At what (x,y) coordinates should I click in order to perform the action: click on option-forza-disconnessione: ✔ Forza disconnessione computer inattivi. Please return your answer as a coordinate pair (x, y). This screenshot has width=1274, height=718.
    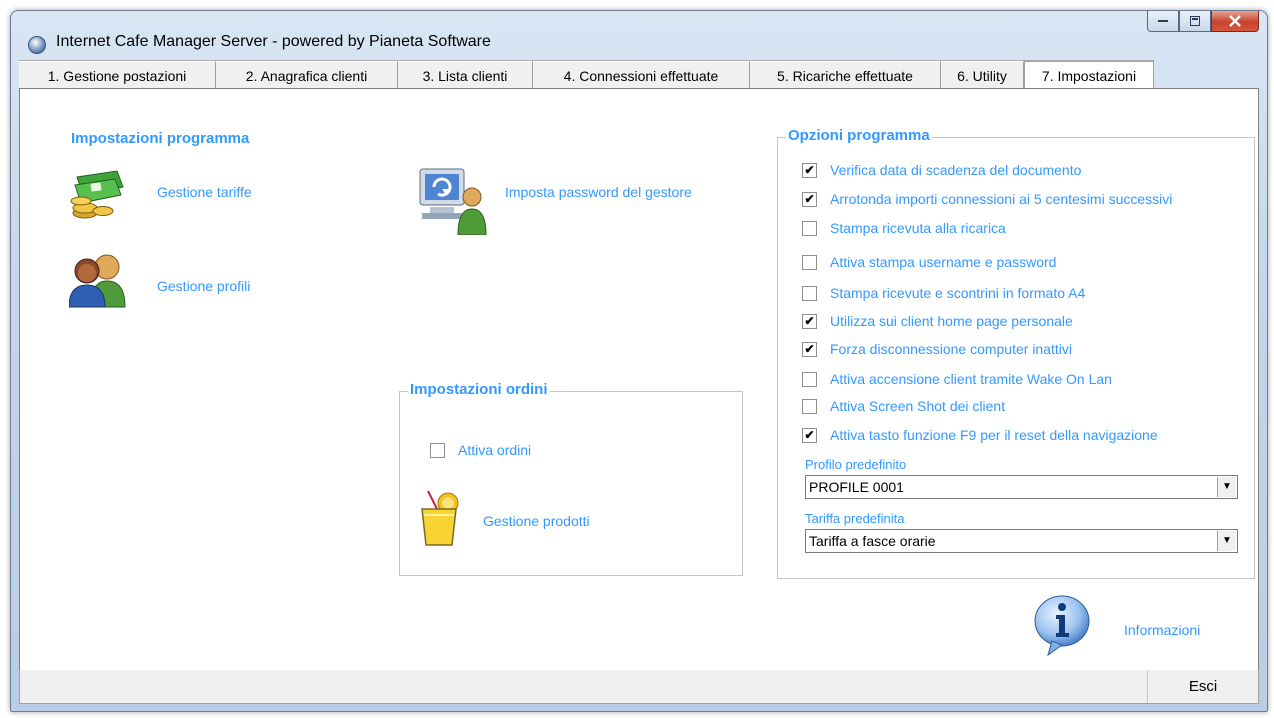
    Looking at the image, I should click on (937, 349).